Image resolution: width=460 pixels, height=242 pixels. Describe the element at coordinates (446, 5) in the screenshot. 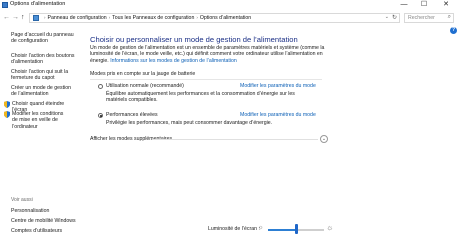

I see `close-button: ✕` at that location.